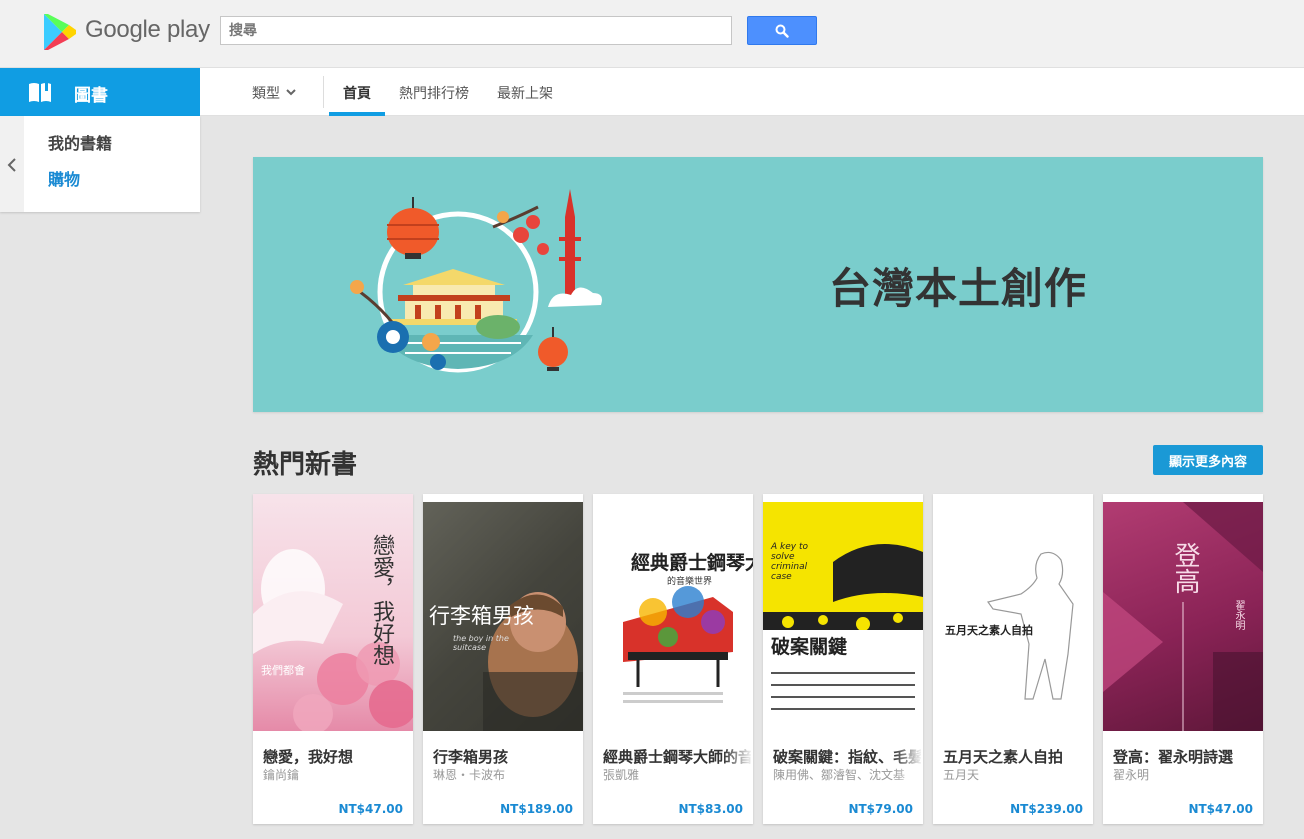 The width and height of the screenshot is (1304, 839). I want to click on book-cover: 戀愛，我好想 我們都會, so click(333, 612).